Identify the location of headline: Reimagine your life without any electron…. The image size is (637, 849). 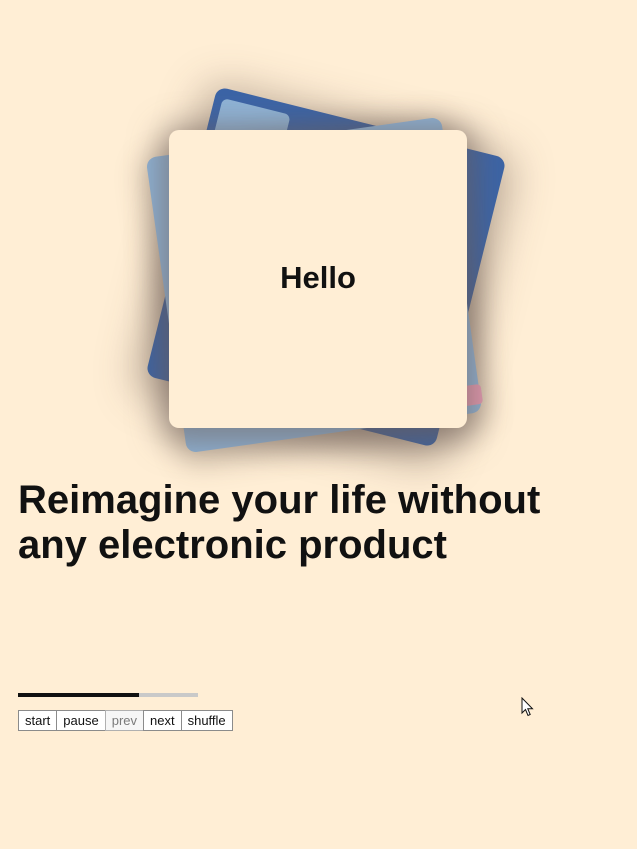
(279, 522).